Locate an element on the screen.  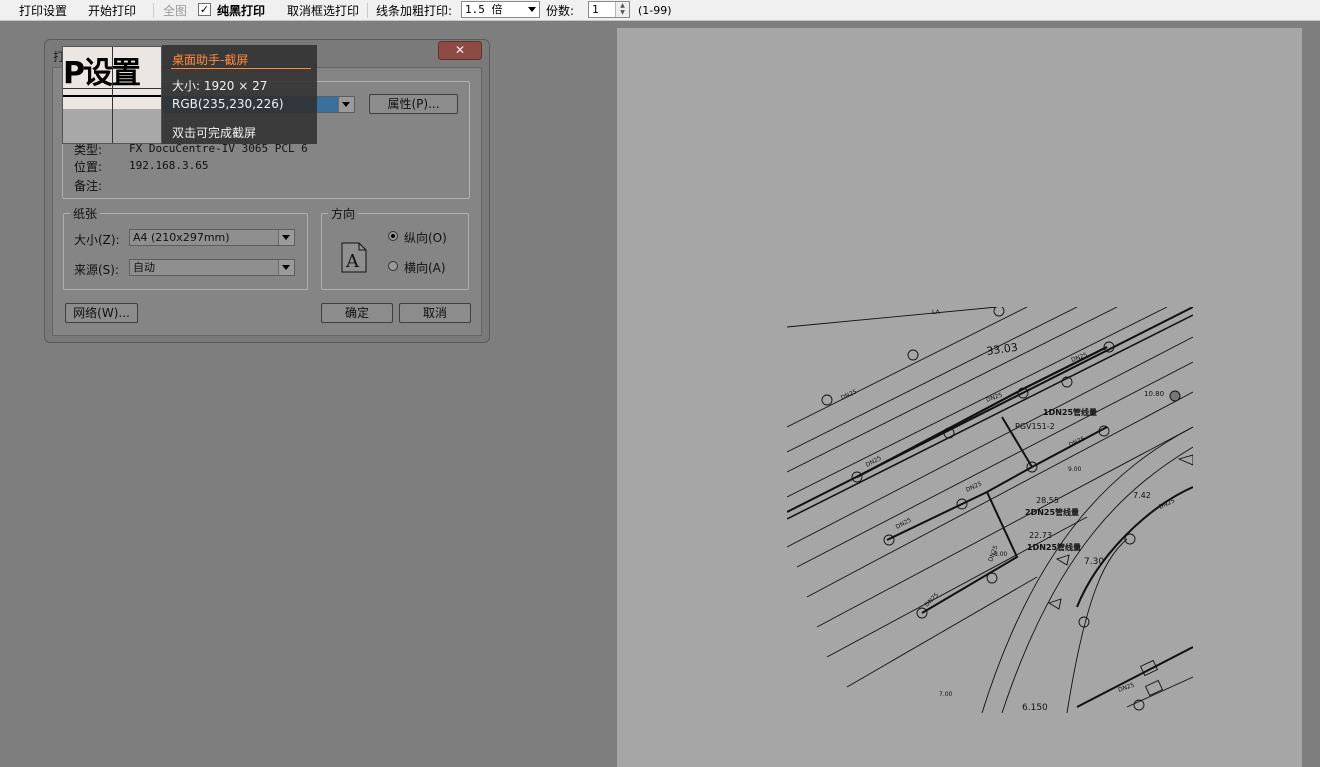
landscape-radio is located at coordinates (393, 266).